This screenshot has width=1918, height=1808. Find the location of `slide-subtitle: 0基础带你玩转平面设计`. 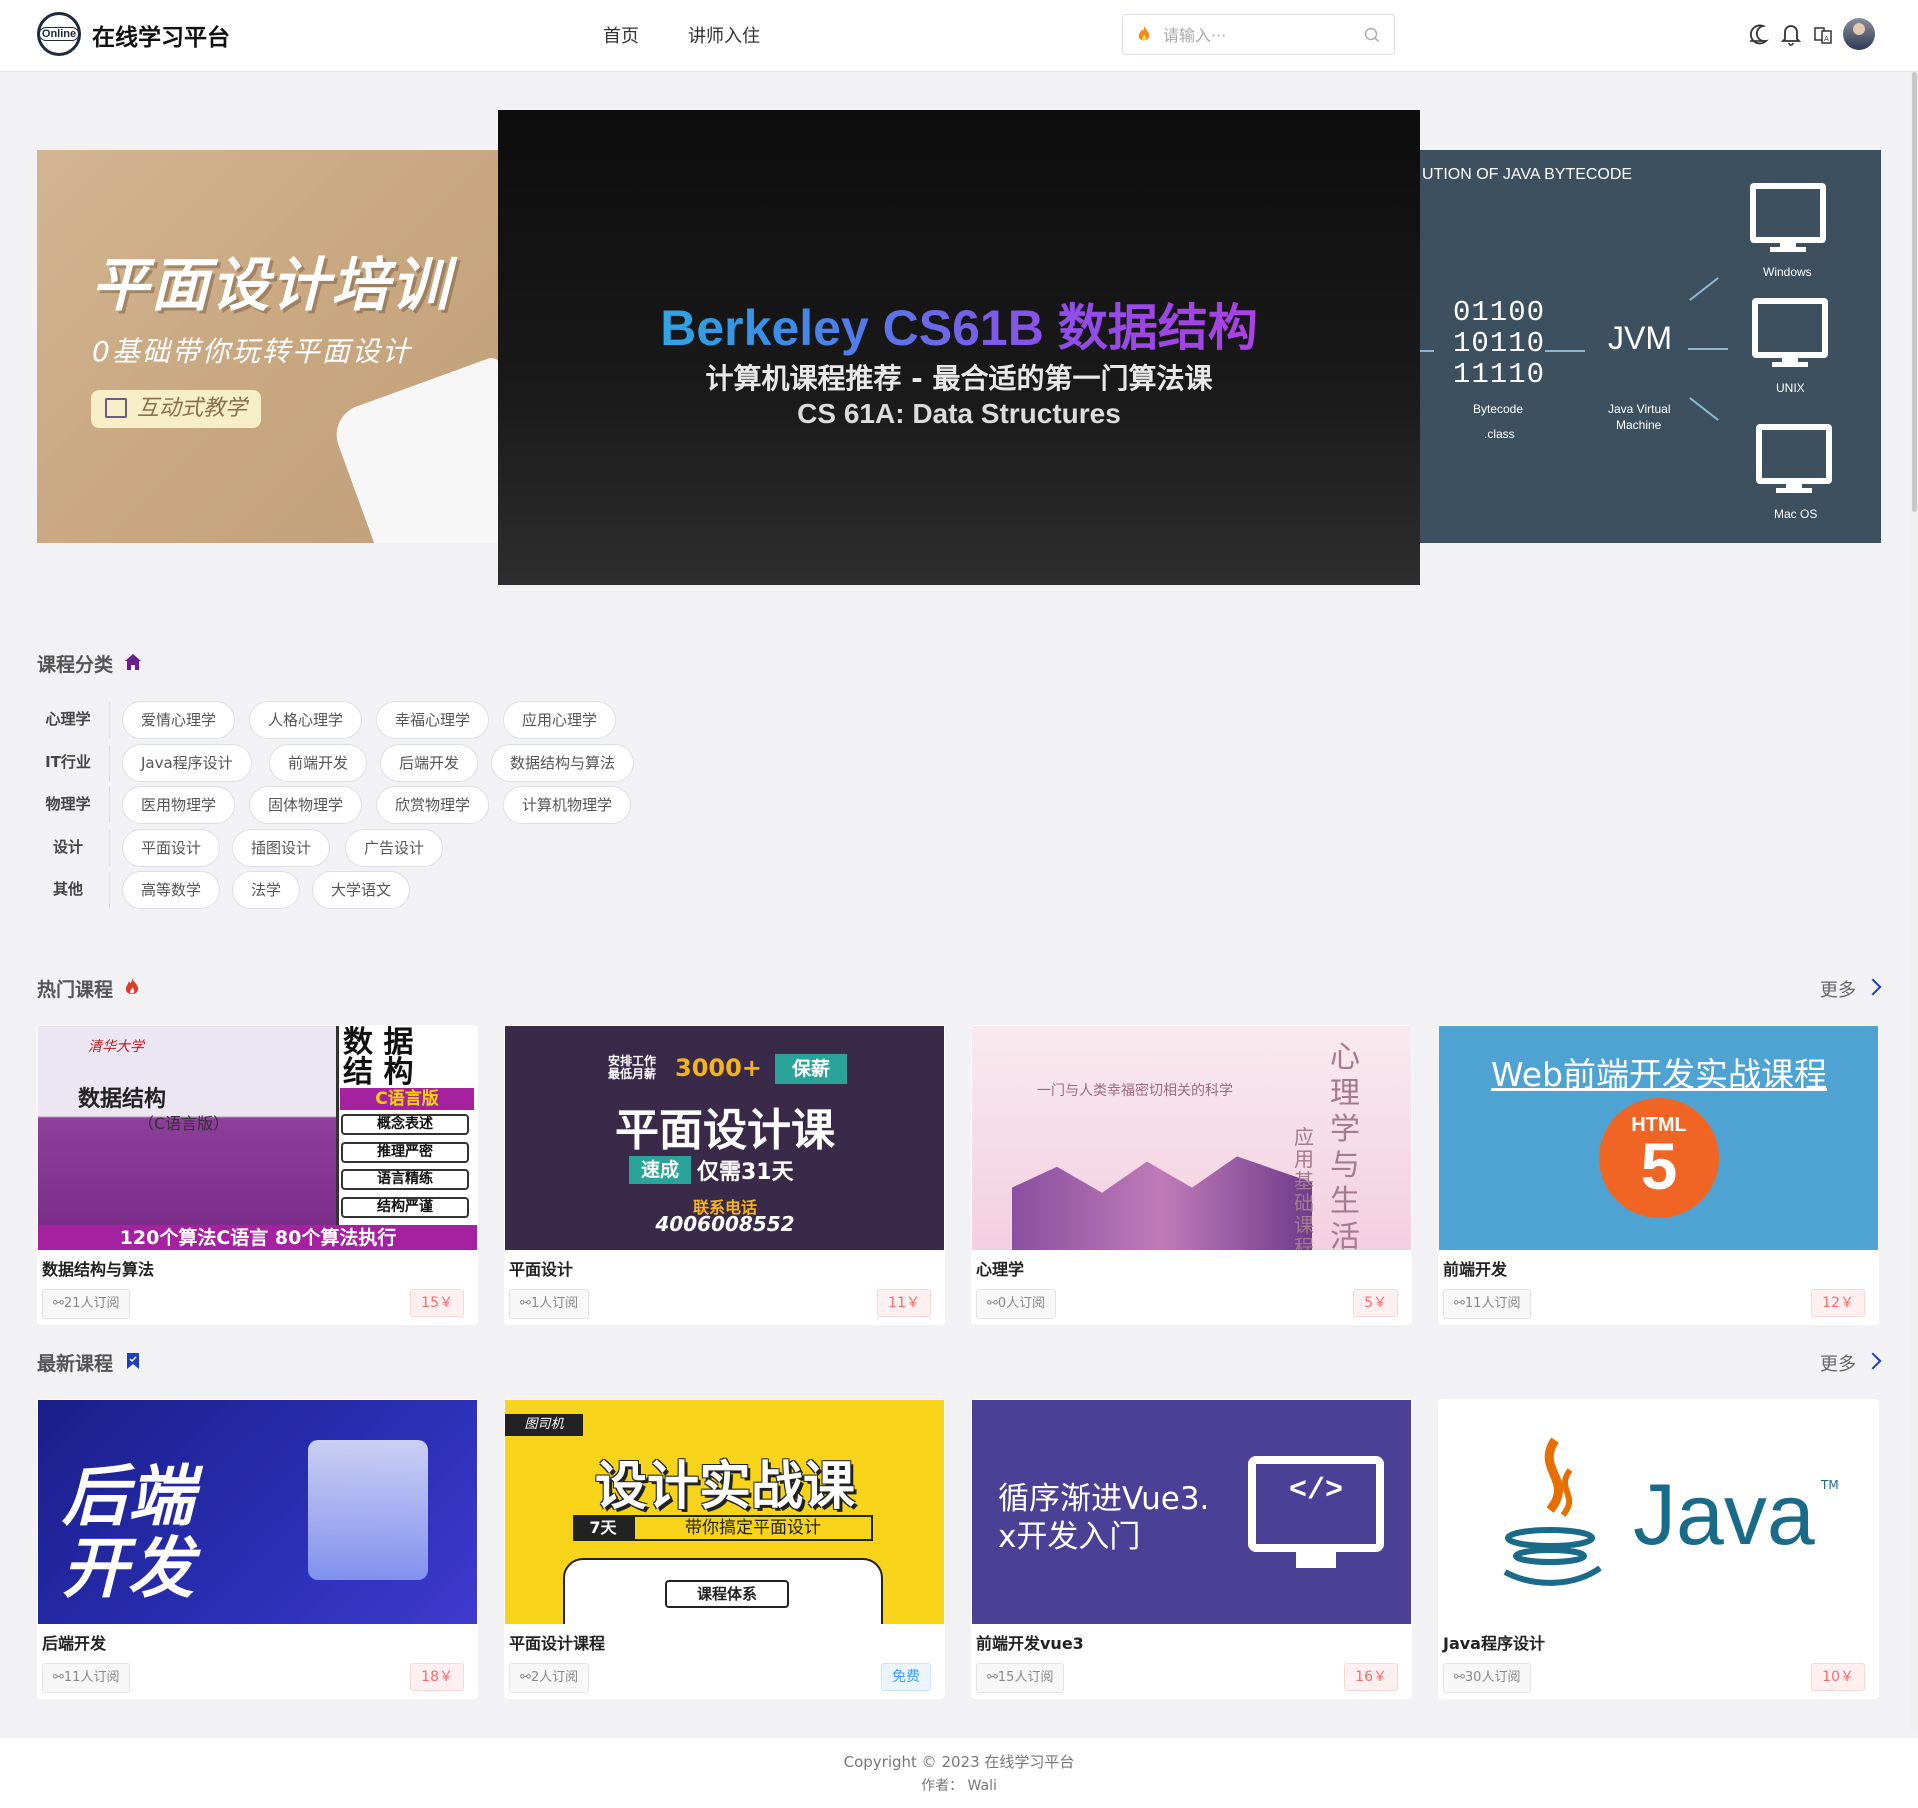

slide-subtitle: 0基础带你玩转平面设计 is located at coordinates (252, 351).